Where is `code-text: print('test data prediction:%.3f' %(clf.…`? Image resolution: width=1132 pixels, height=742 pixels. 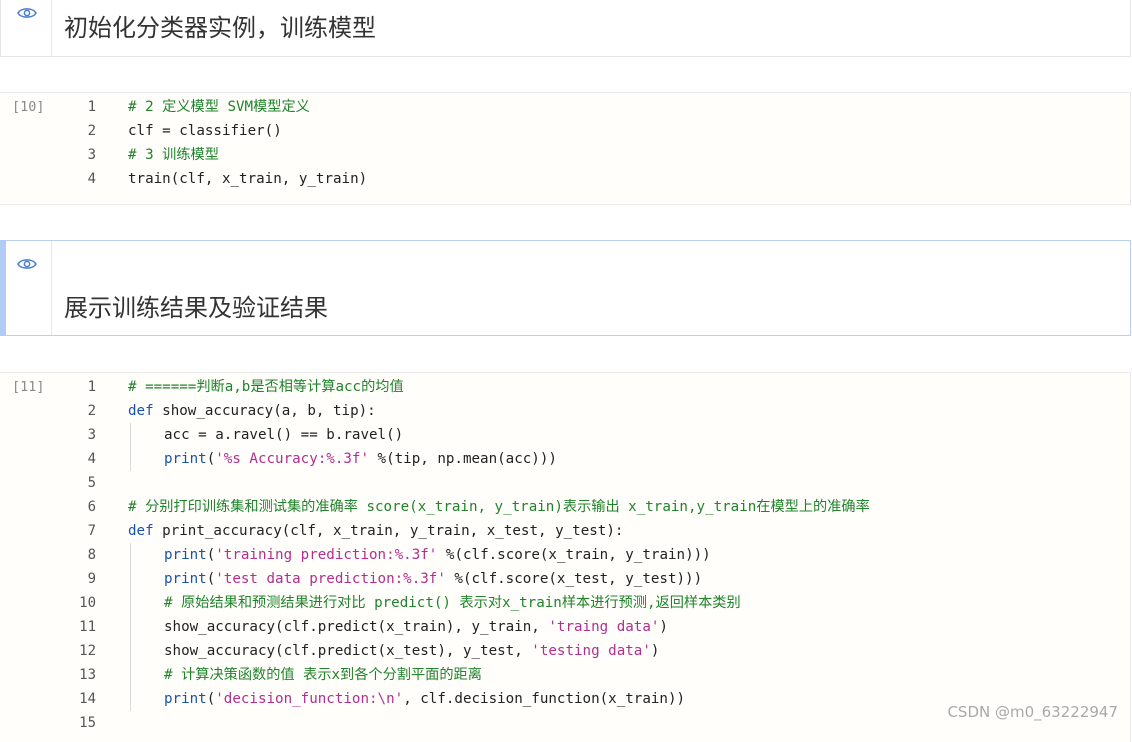 code-text: print('test data prediction:%.3f' %(clf.… is located at coordinates (433, 579).